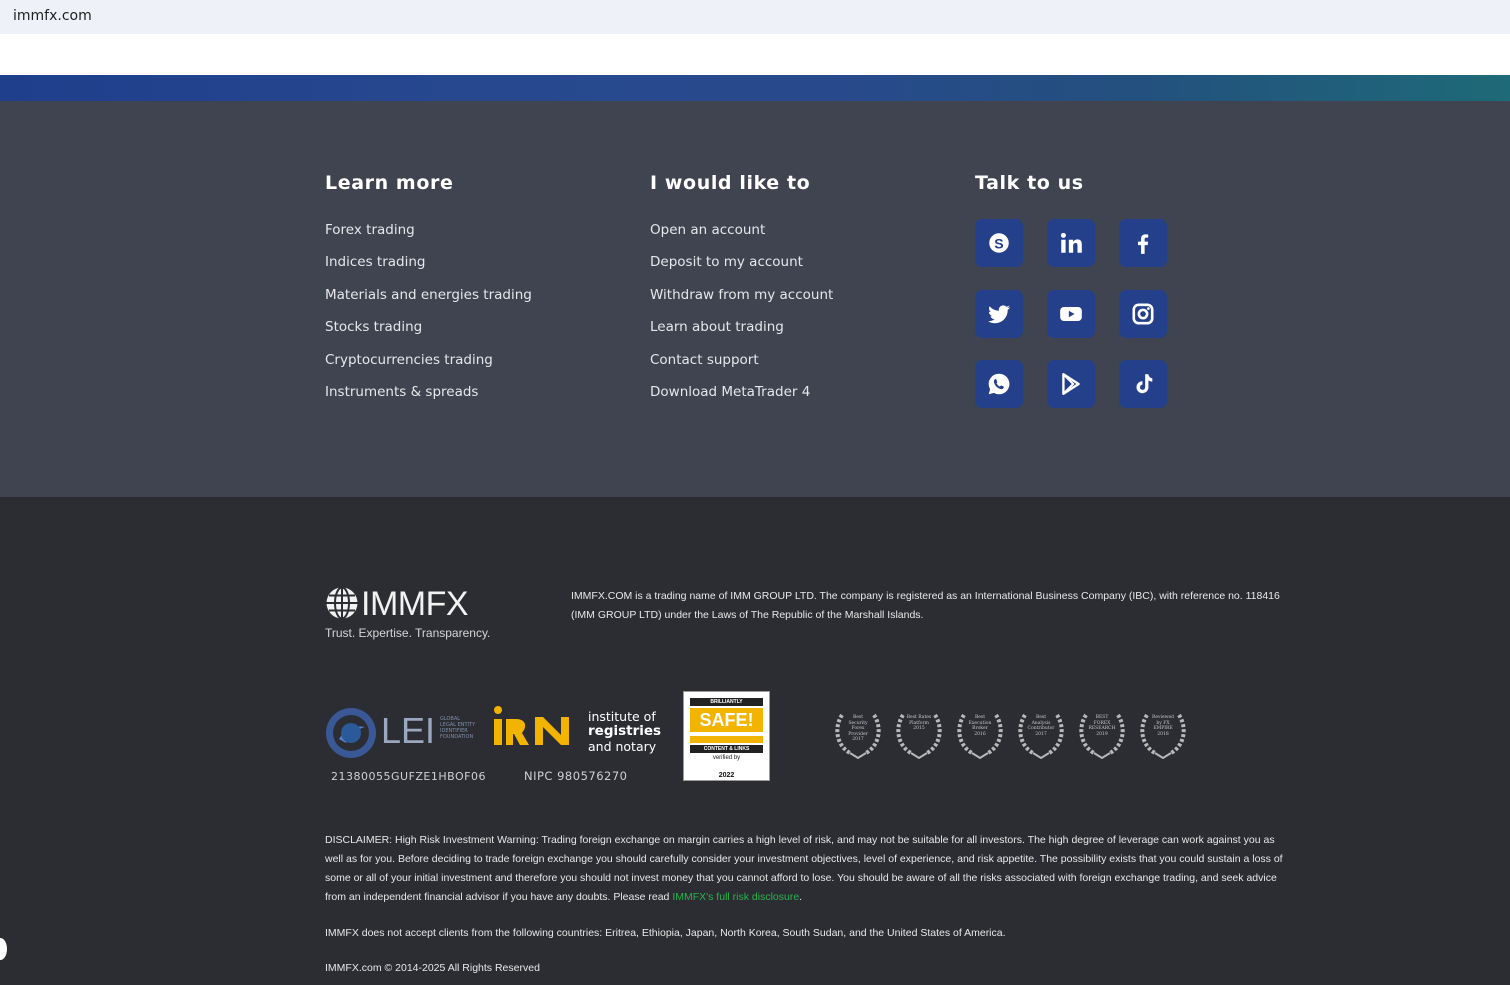 Image resolution: width=1510 pixels, height=985 pixels. What do you see at coordinates (576, 729) in the screenshot?
I see `irn-badge: institute of registries and notary` at bounding box center [576, 729].